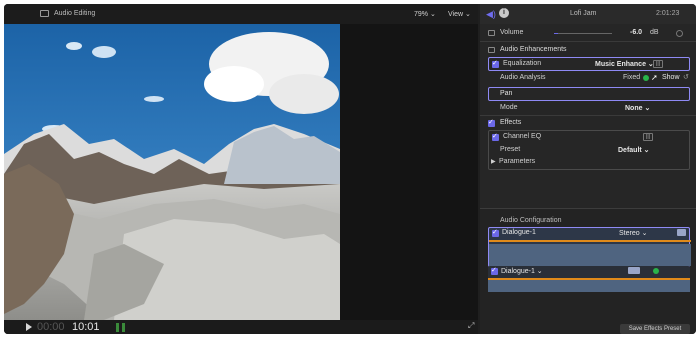 The width and height of the screenshot is (700, 338). Describe the element at coordinates (588, 50) in the screenshot. I see `audio-enhancements-header: Audio Enhancements` at that location.